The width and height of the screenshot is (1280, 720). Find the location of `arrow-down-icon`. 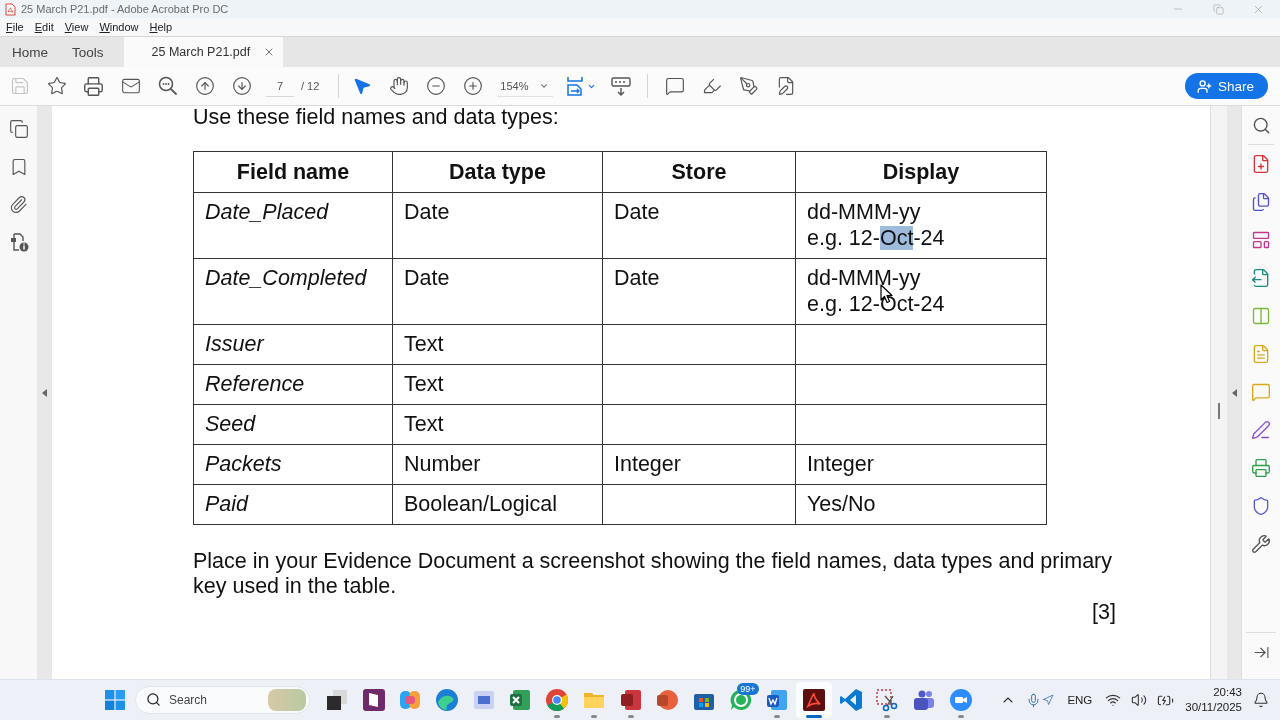

arrow-down-icon is located at coordinates (241, 86).